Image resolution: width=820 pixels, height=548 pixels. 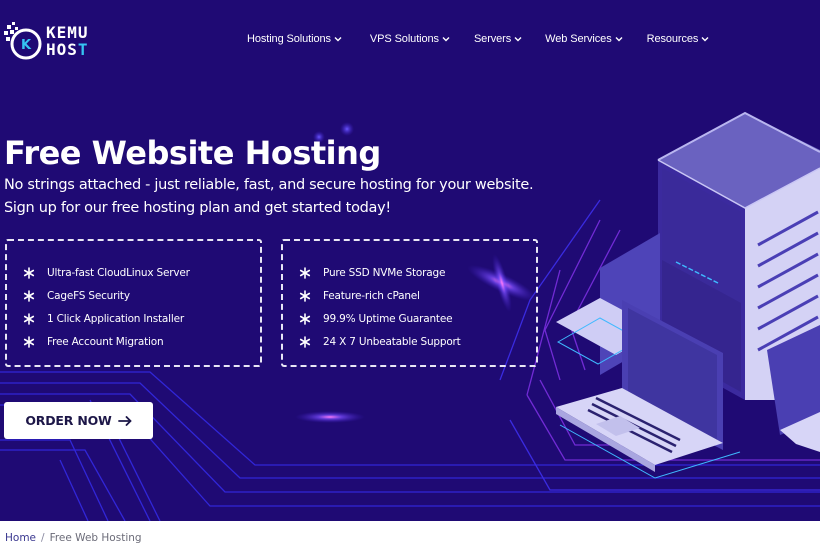 I want to click on feature-item: 24 X 7 Unbeatable Support, so click(x=417, y=341).